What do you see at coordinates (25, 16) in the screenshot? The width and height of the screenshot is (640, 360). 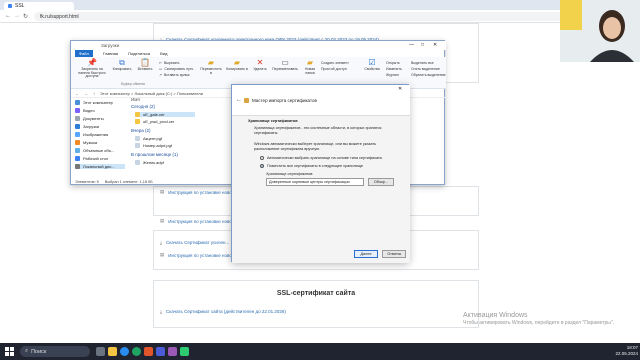 I see `reload-icon: ↻` at bounding box center [25, 16].